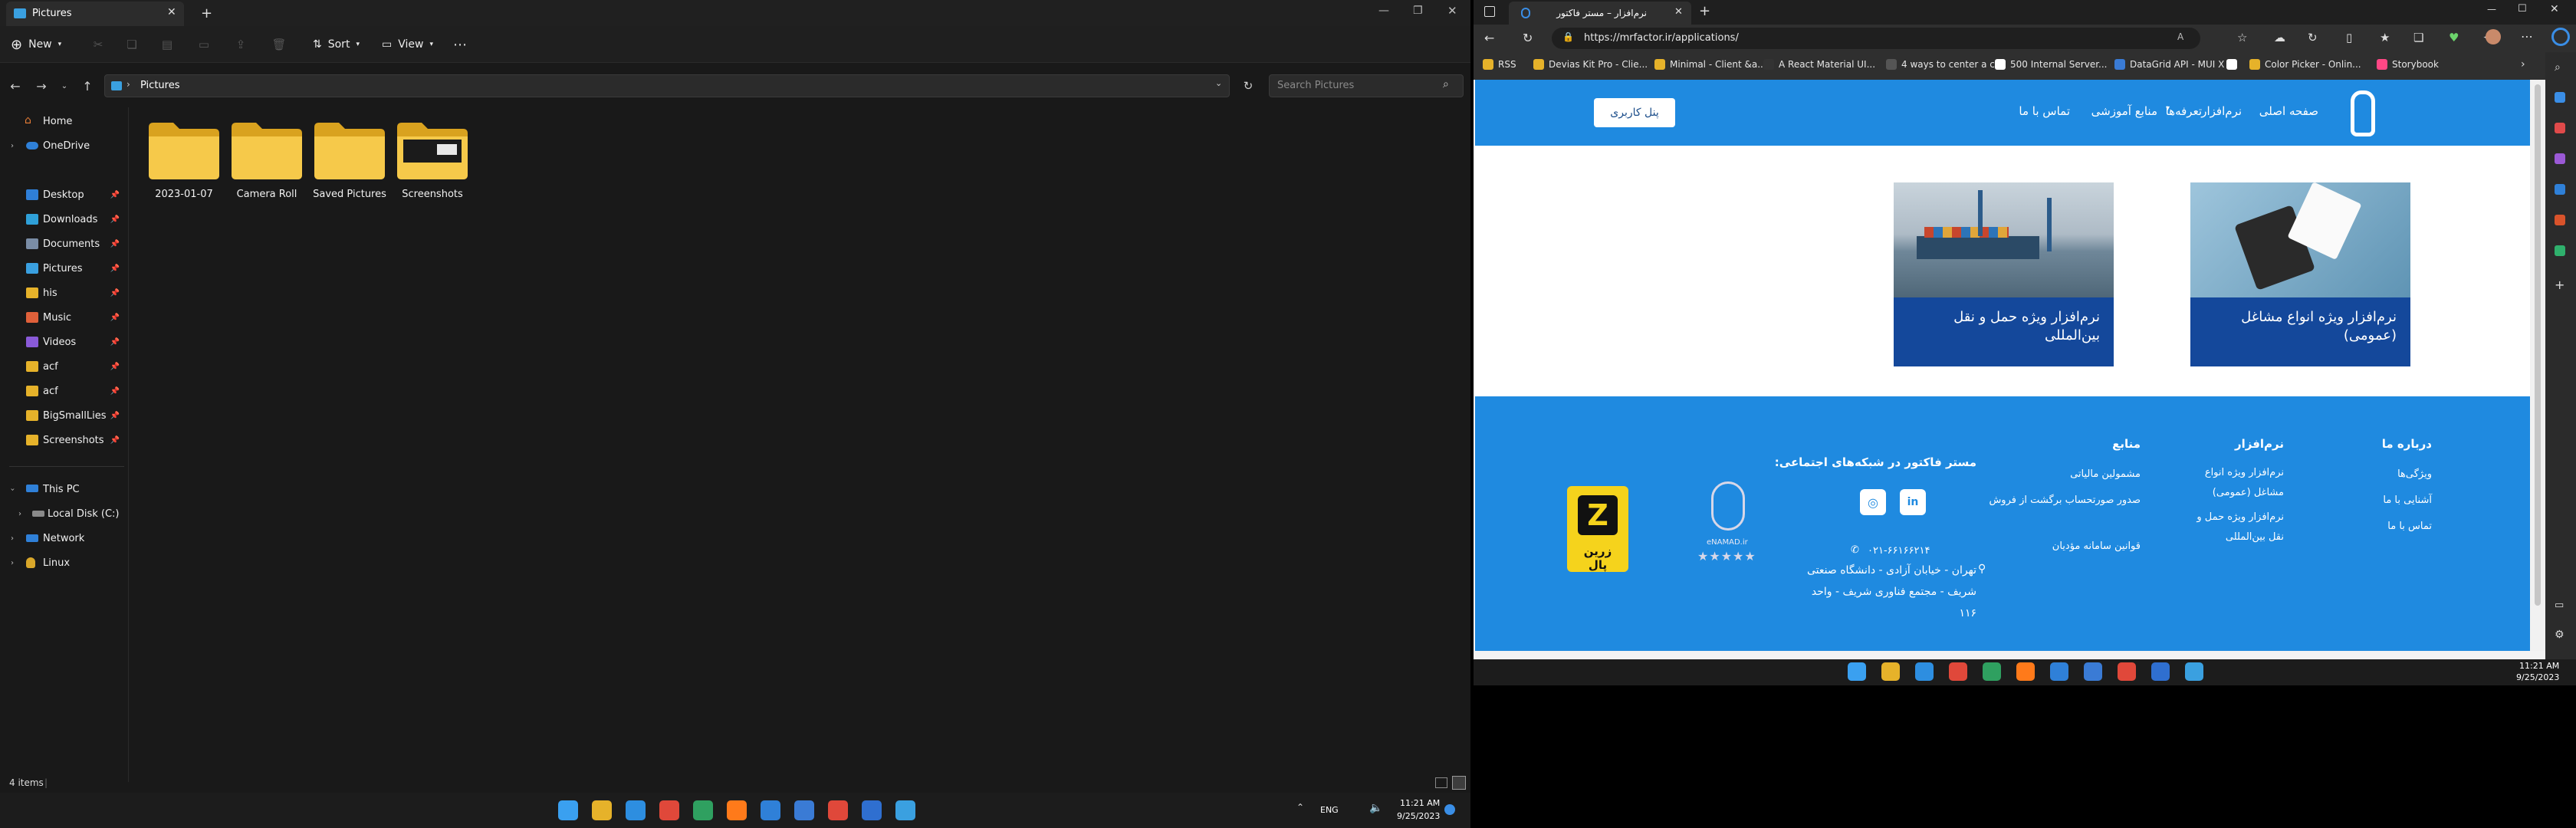  I want to click on nav-menu-item: منابع آموزشی, so click(2124, 111).